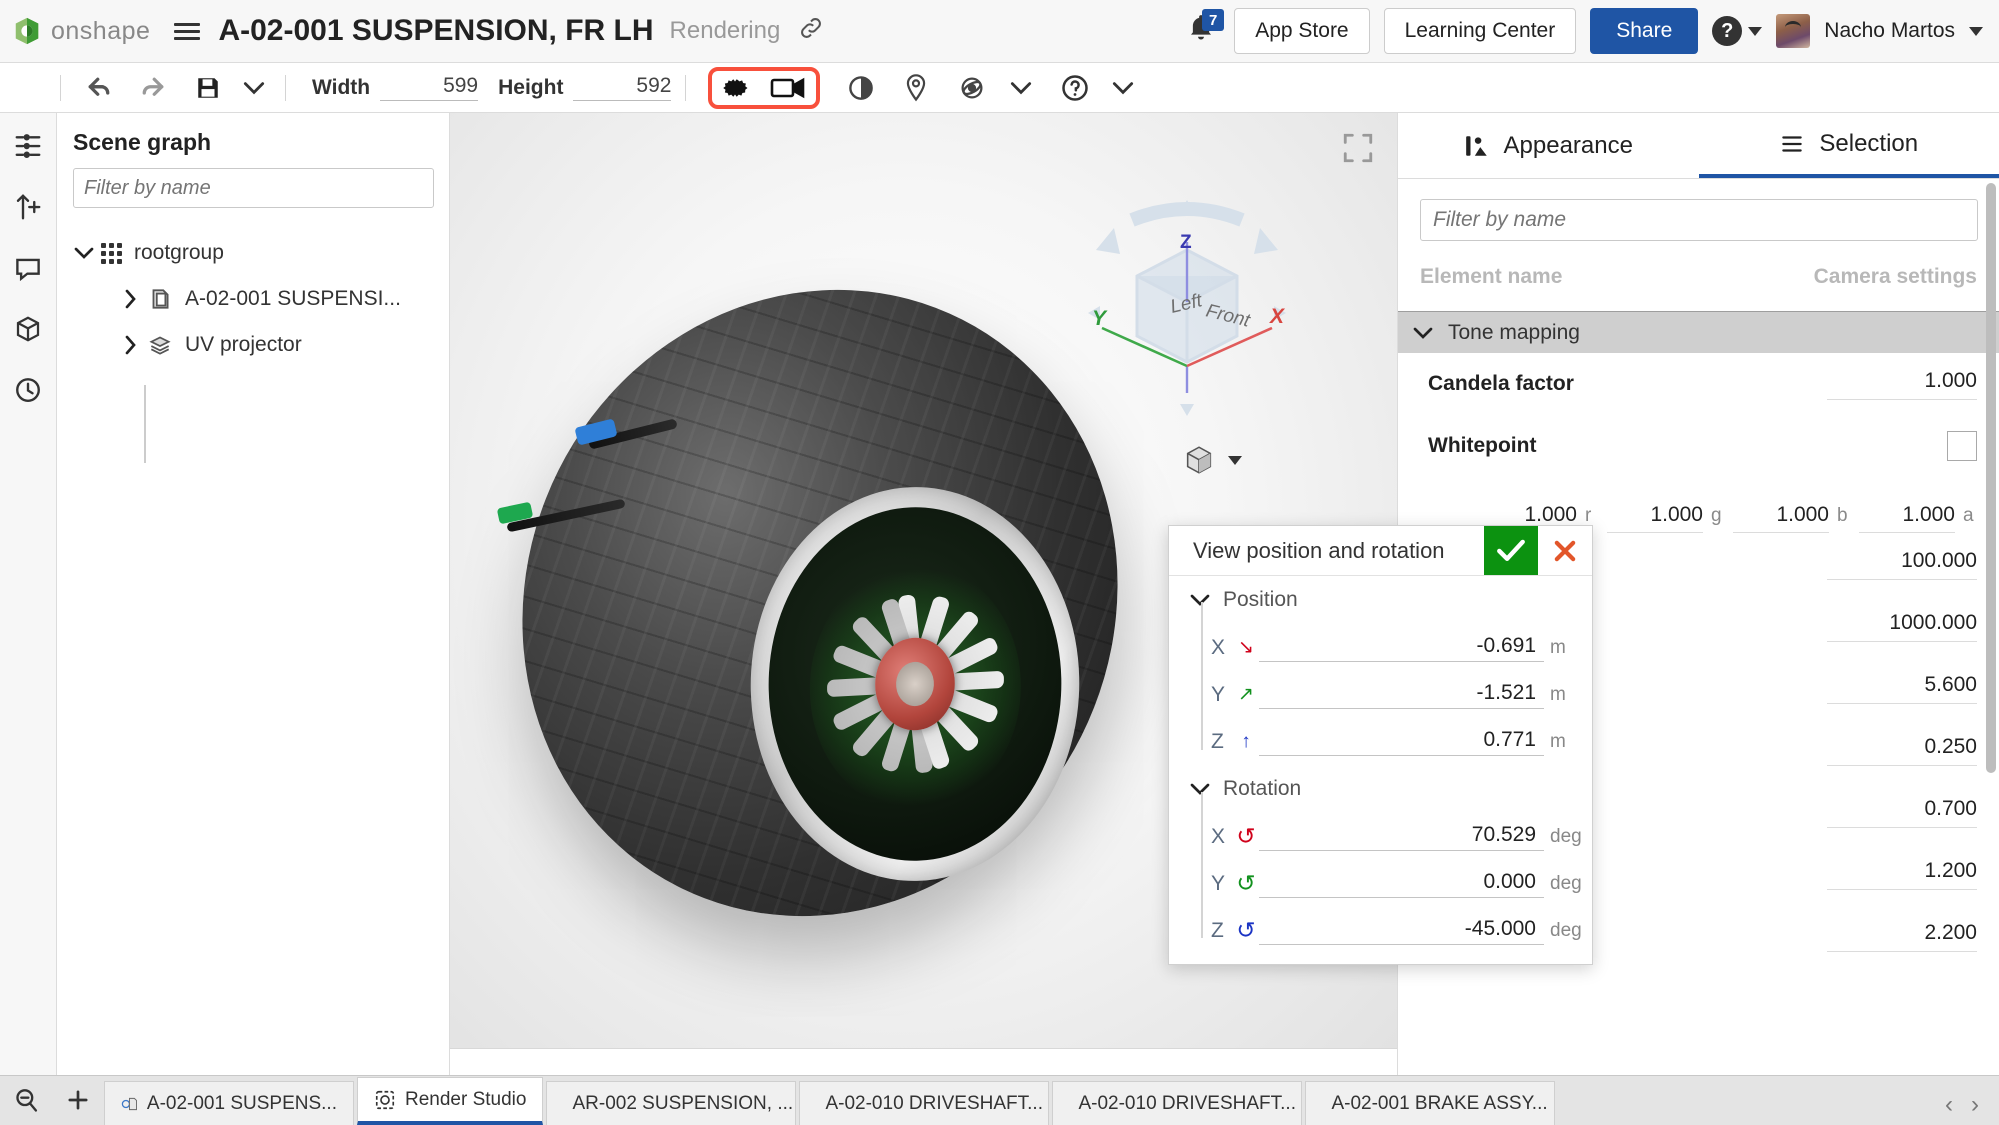 This screenshot has height=1125, width=1999. I want to click on rotation-x-input: 70.529, so click(1401, 837).